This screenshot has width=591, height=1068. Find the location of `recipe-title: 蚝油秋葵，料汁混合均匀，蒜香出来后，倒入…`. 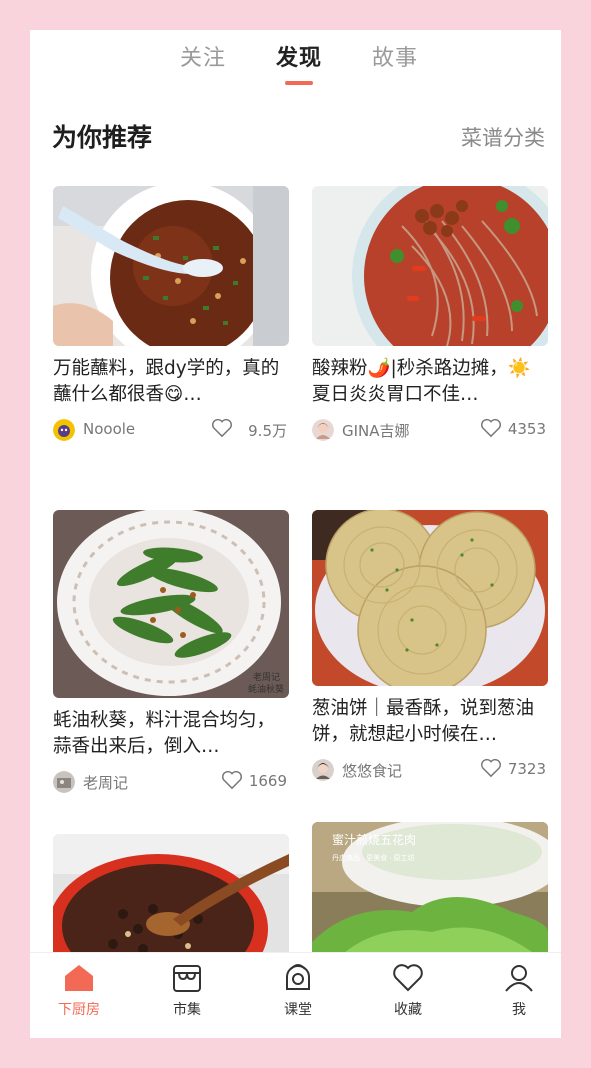

recipe-title: 蚝油秋葵，料汁混合均匀，蒜香出来后，倒入… is located at coordinates (164, 733).